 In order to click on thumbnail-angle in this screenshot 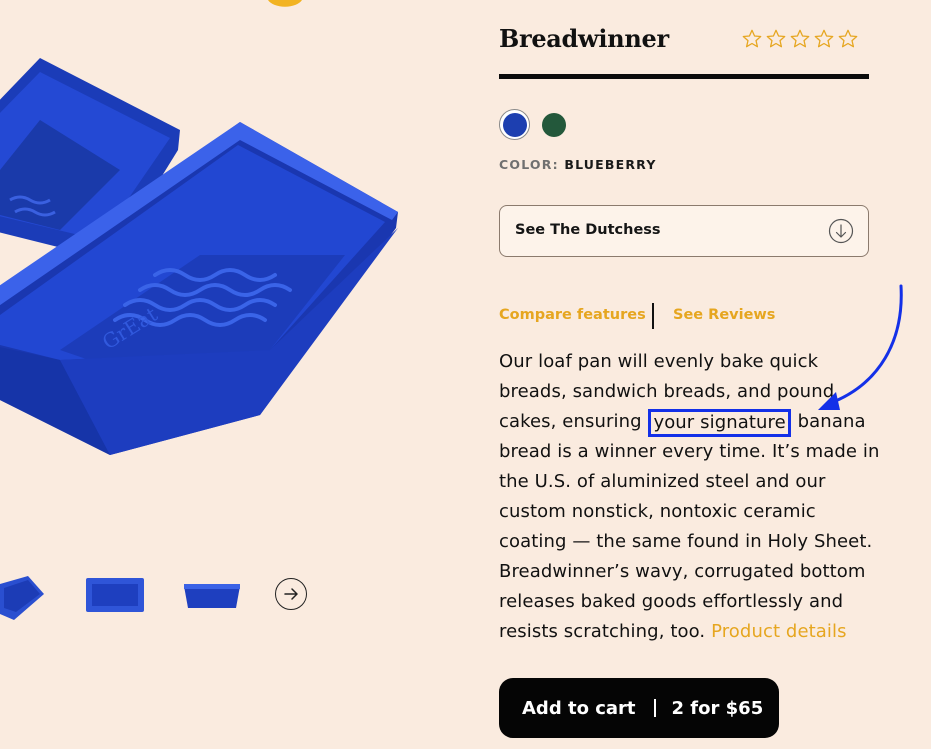, I will do `click(25, 596)`.